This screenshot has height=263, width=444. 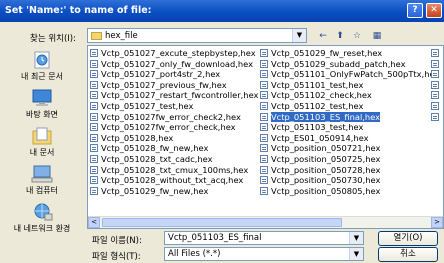 I want to click on file-item: Vctp_051029_subadd_patch,hex, so click(x=349, y=64).